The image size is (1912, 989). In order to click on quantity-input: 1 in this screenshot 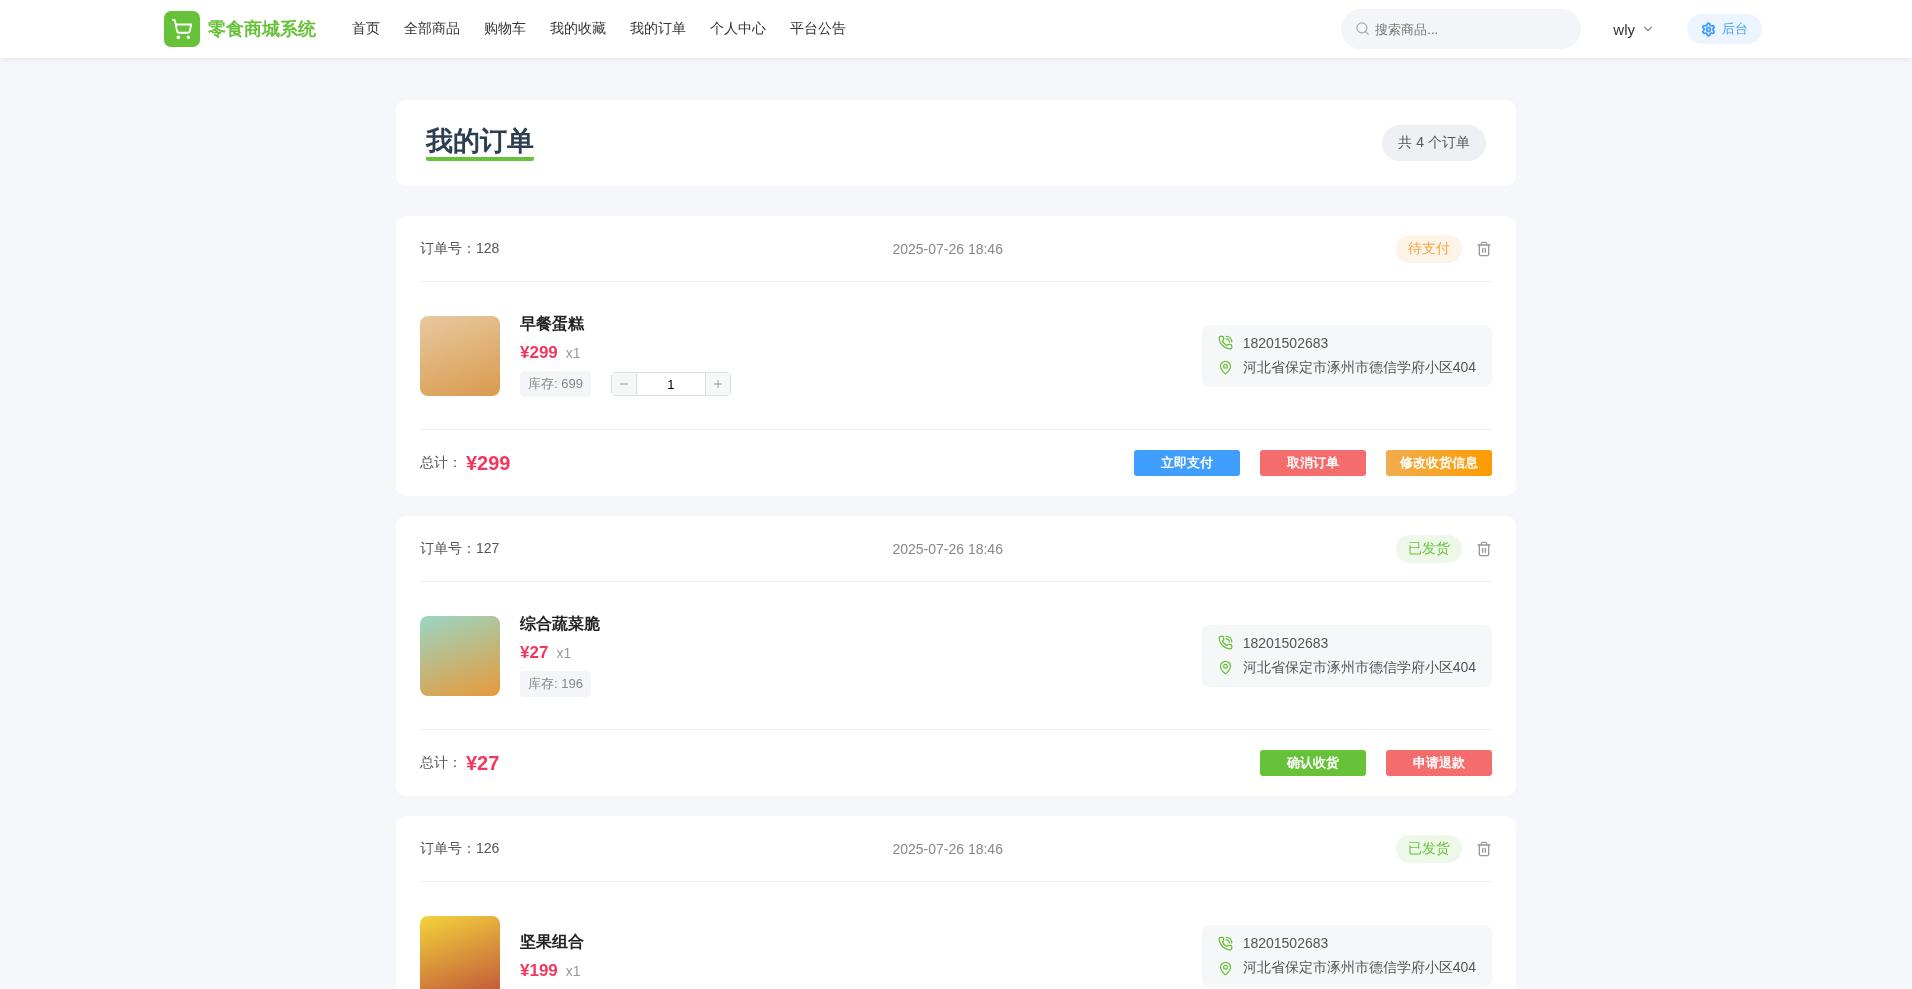, I will do `click(670, 384)`.